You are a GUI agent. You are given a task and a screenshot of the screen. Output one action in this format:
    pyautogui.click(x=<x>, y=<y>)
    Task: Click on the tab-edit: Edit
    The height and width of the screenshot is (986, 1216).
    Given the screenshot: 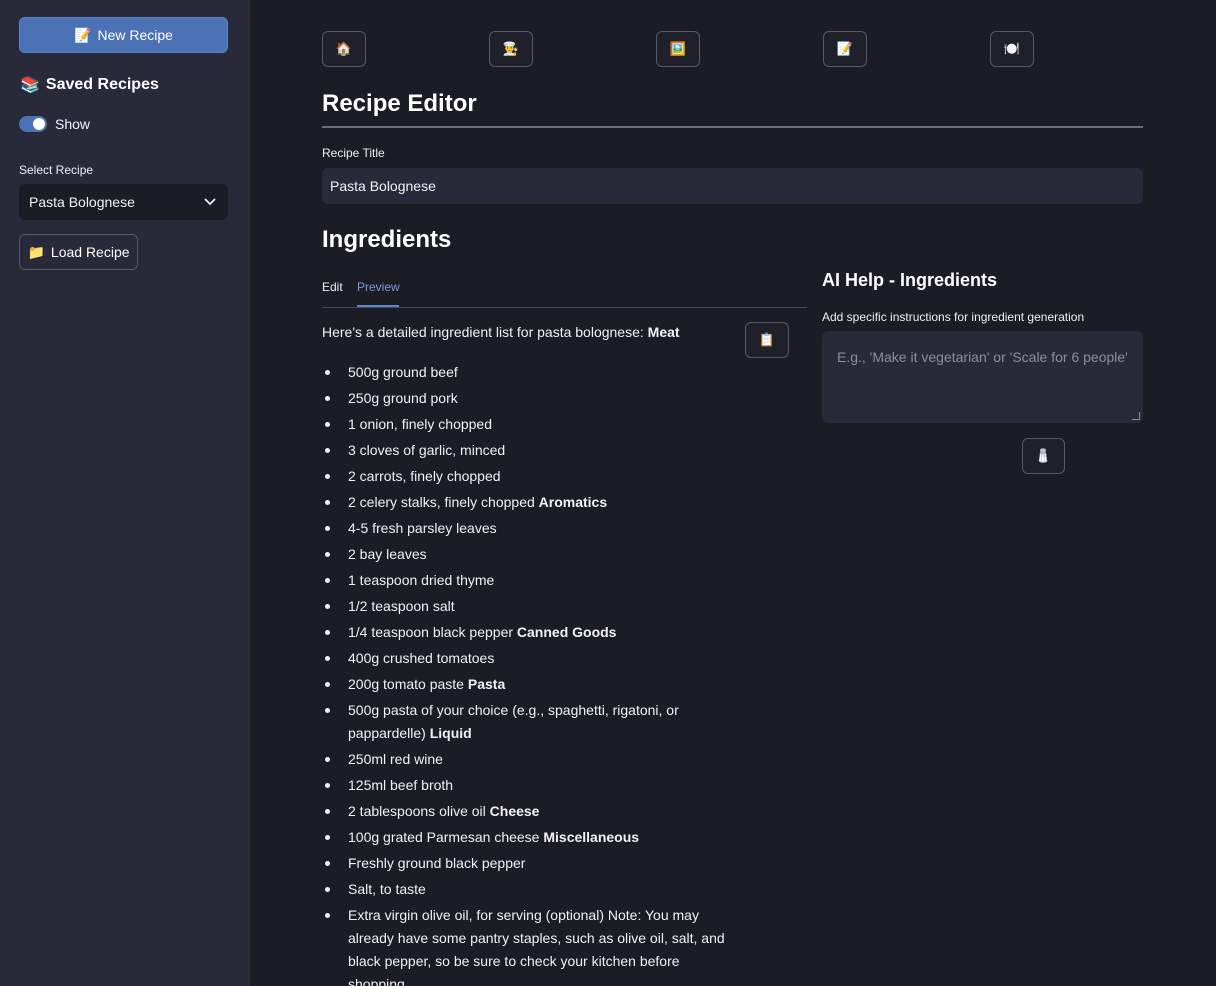 What is the action you would take?
    pyautogui.click(x=332, y=287)
    